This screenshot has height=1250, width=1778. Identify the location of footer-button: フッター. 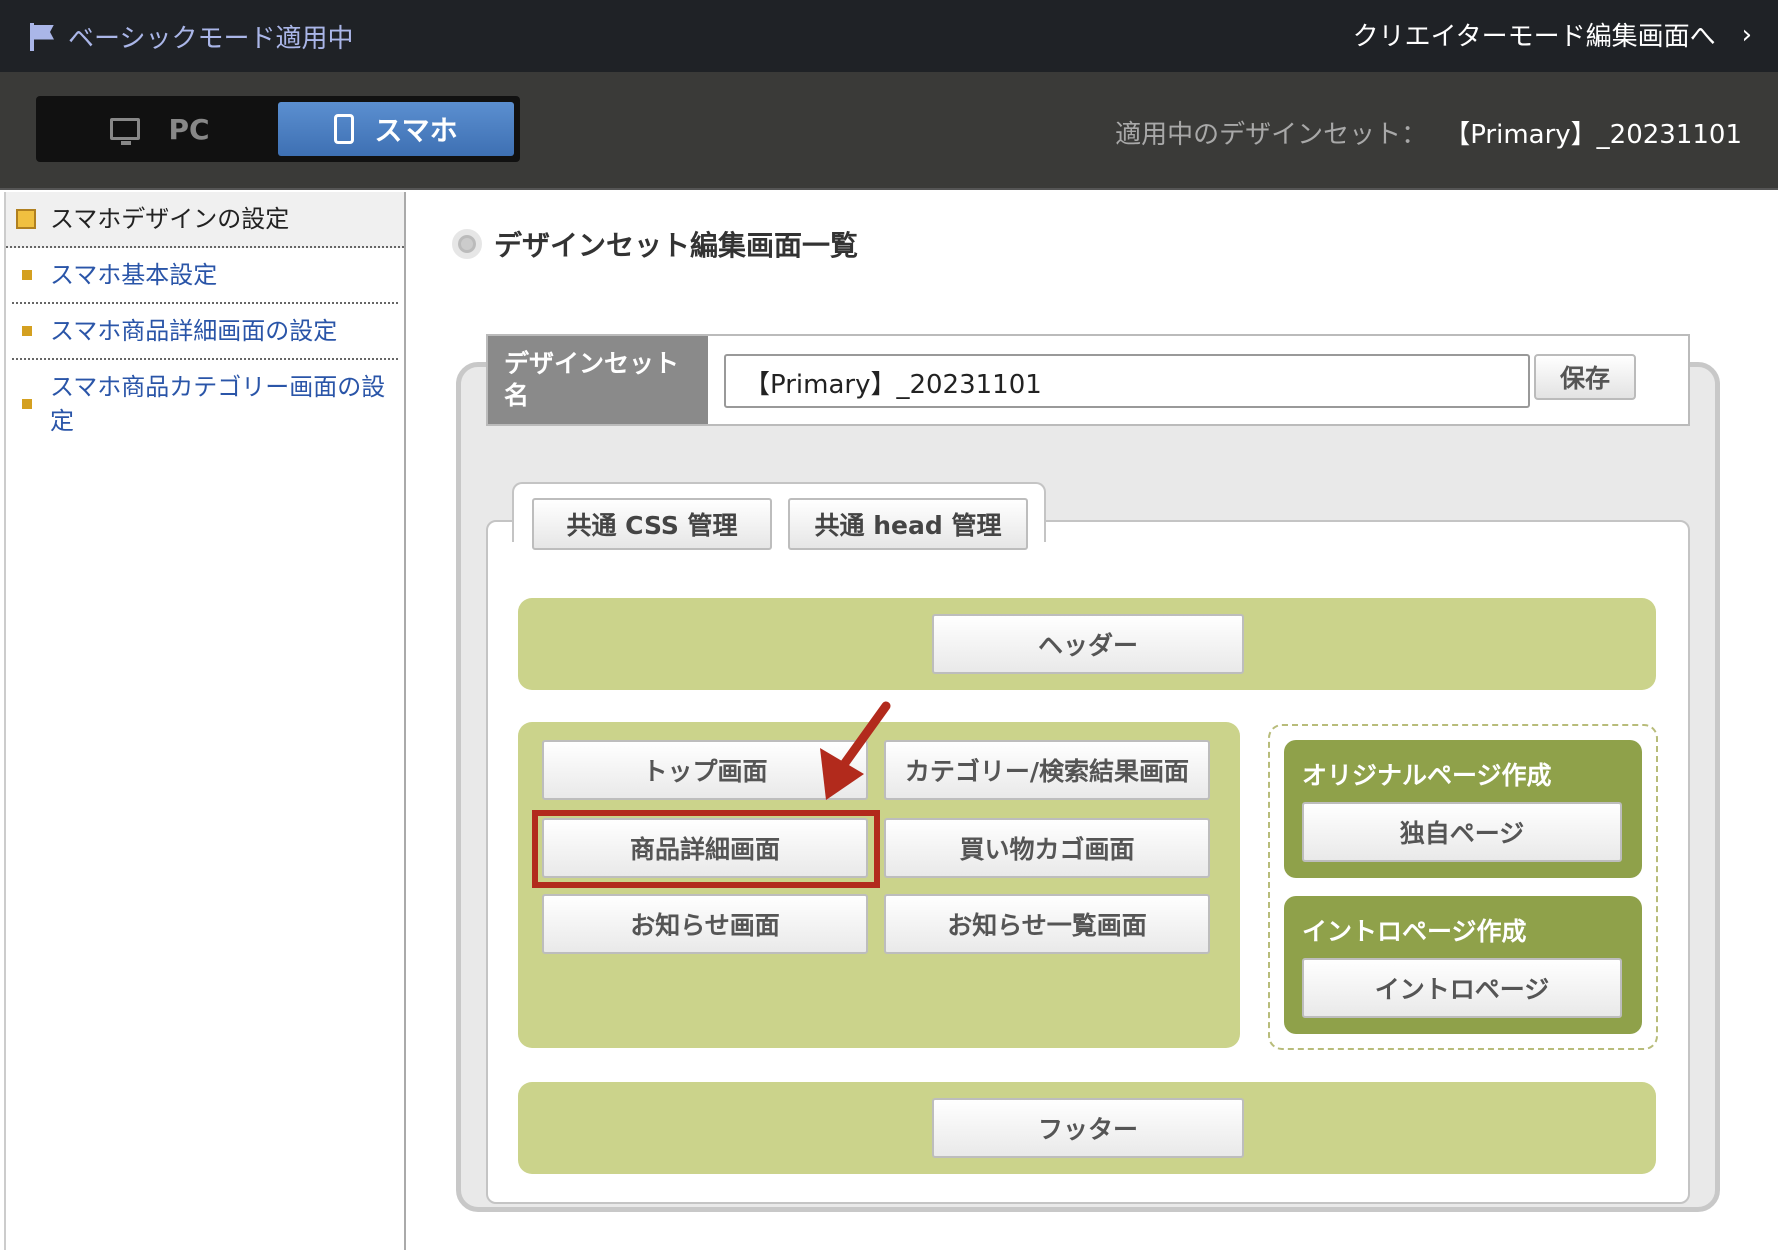
(1088, 1128).